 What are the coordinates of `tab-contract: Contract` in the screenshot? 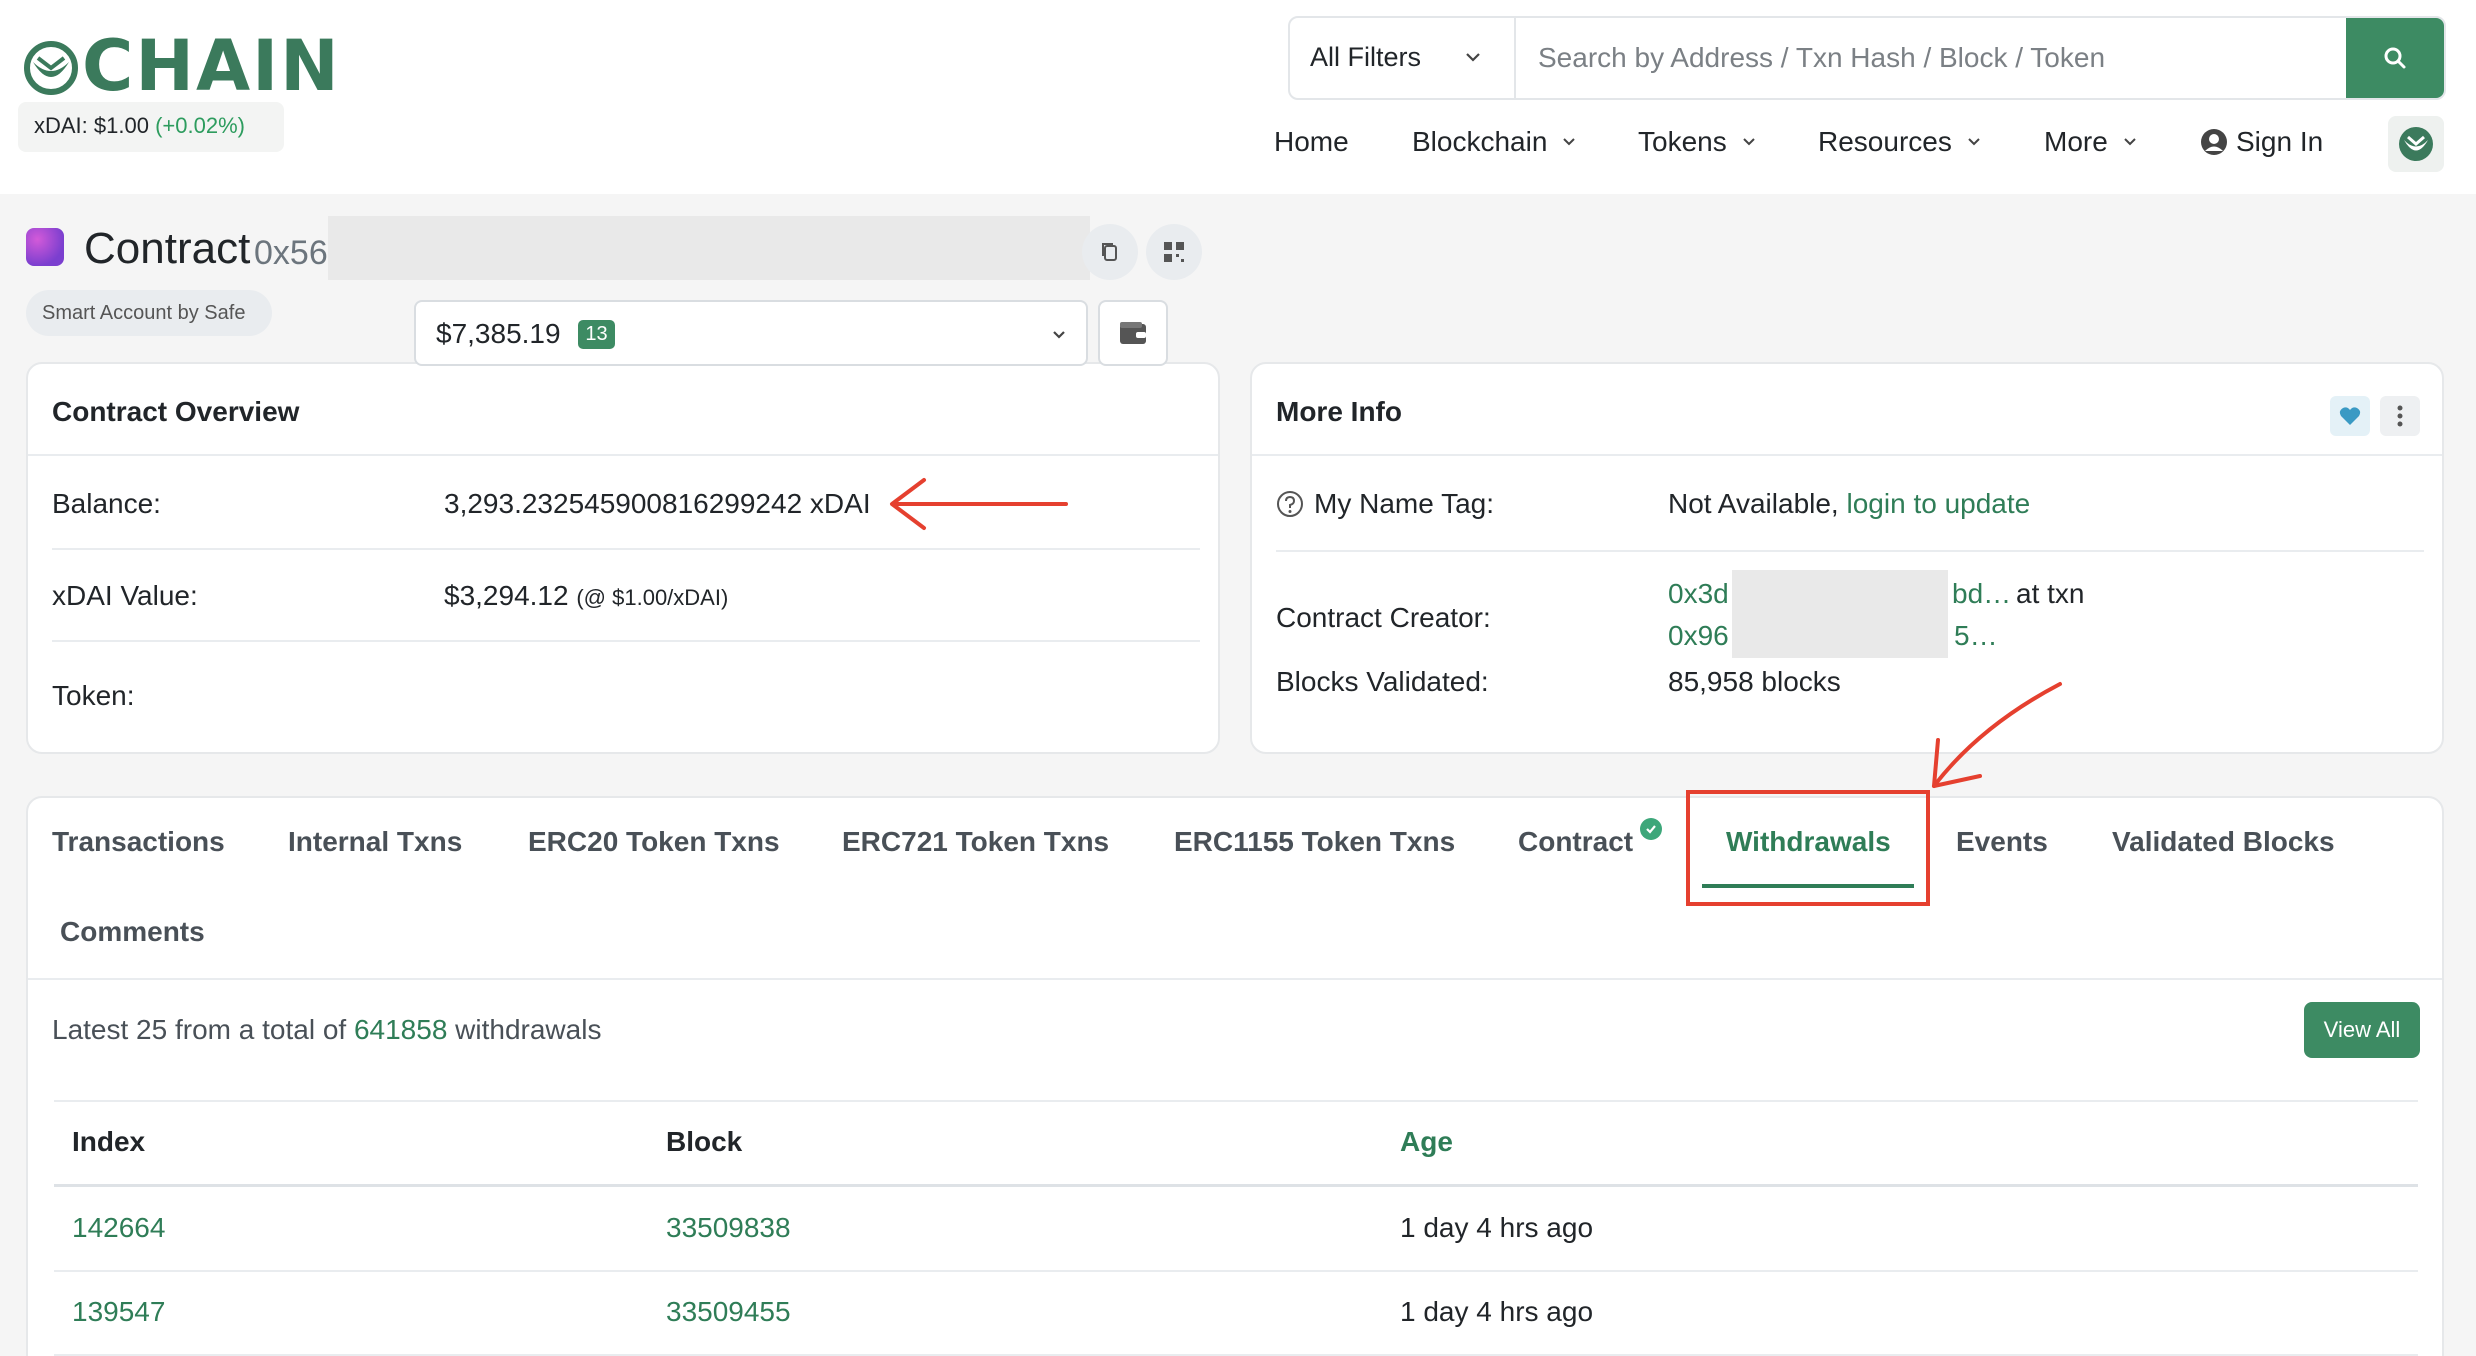 It's located at (1575, 842).